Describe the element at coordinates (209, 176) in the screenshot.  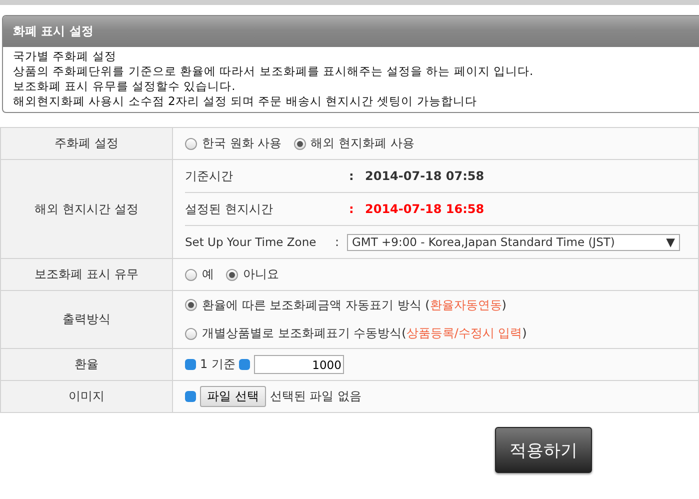
I see `field-label: 기준시간` at that location.